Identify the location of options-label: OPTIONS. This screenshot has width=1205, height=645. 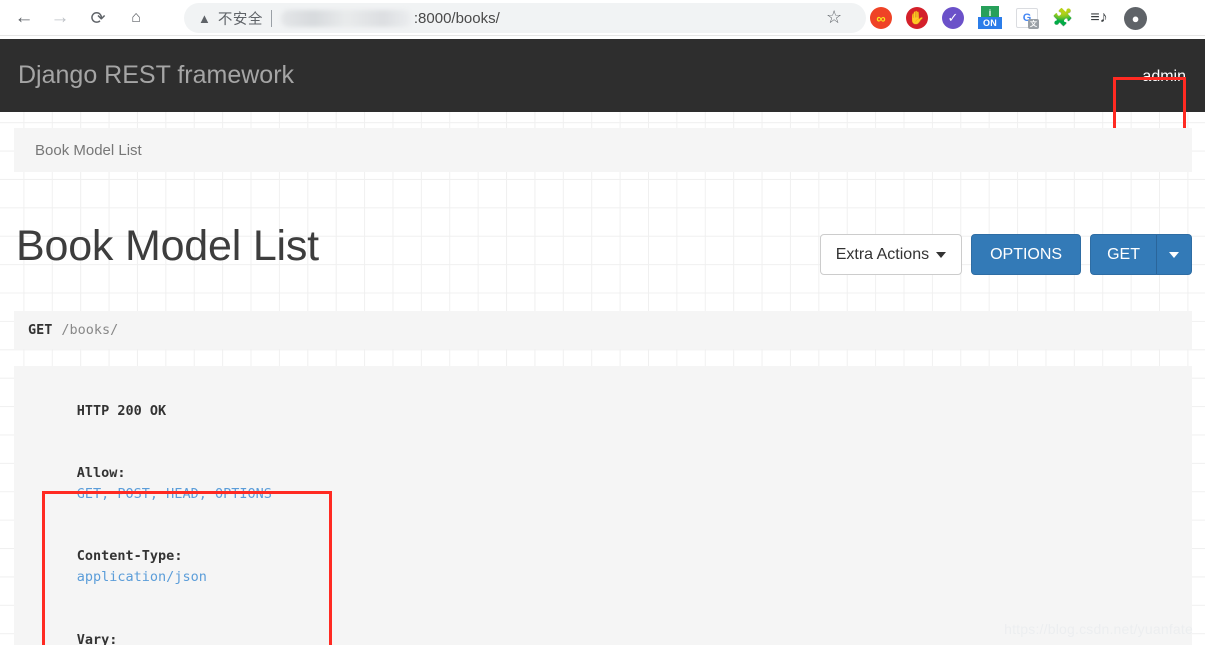
(1026, 254).